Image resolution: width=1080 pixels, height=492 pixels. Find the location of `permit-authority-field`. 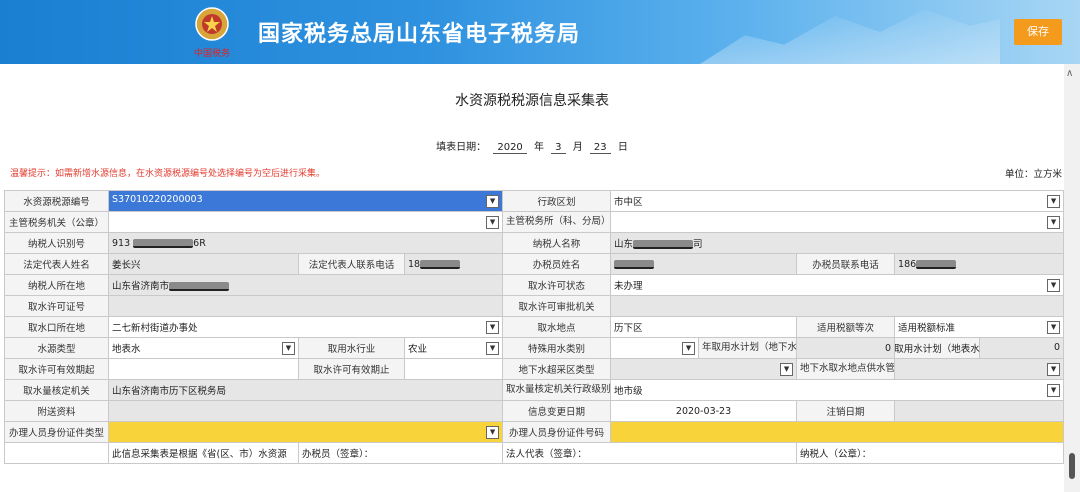

permit-authority-field is located at coordinates (837, 306).